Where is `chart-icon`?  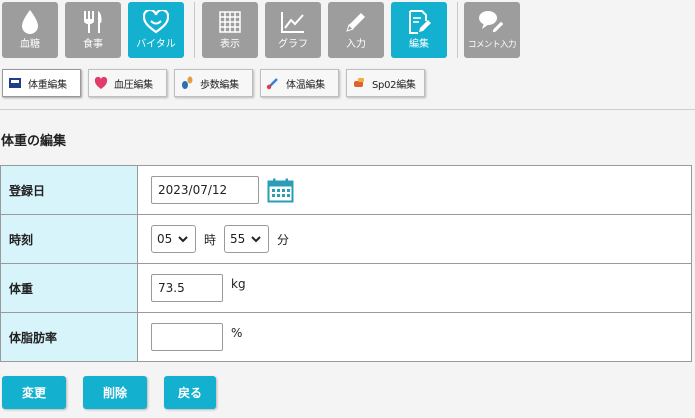
chart-icon is located at coordinates (293, 21).